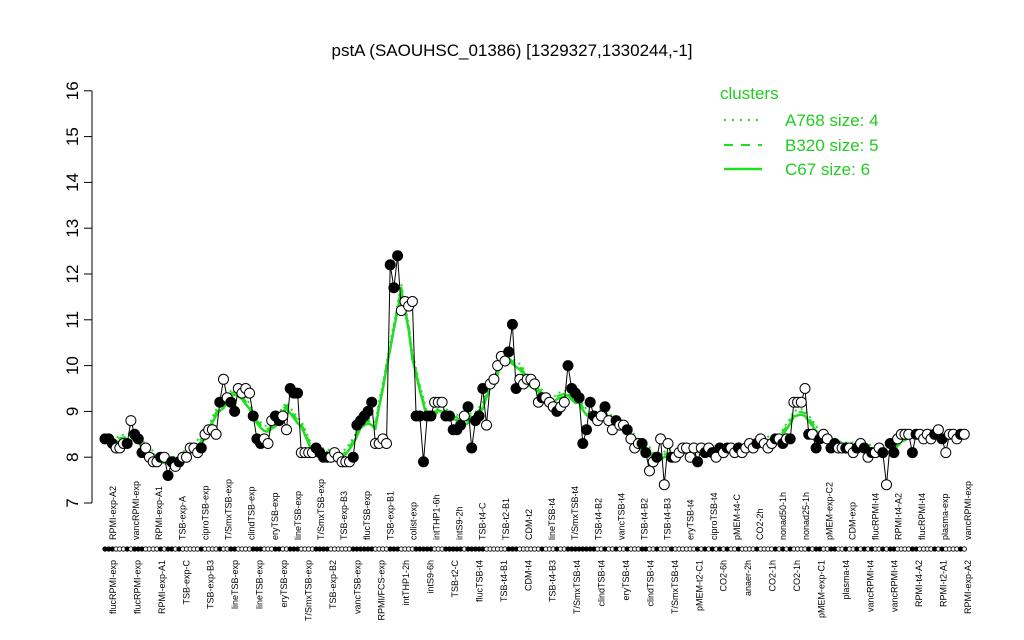 The image size is (1024, 640). Describe the element at coordinates (159, 513) in the screenshot. I see `x-tick-label: RPMI-exp-A1` at that location.